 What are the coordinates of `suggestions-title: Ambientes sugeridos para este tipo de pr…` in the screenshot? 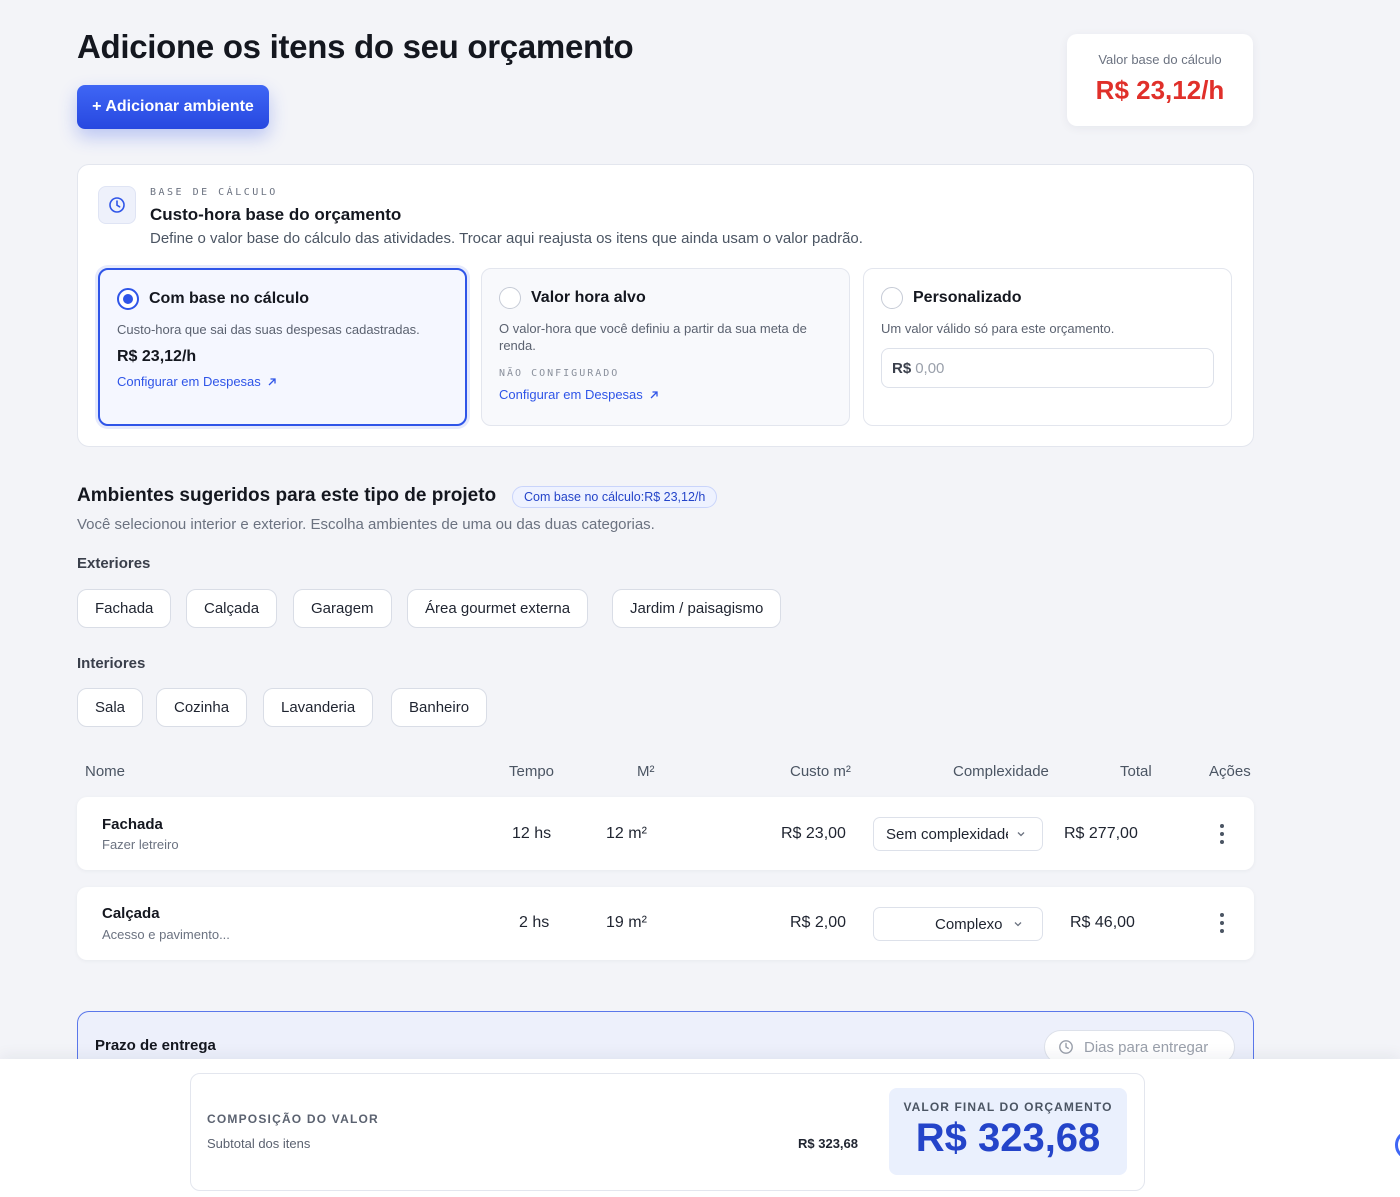 It's located at (287, 495).